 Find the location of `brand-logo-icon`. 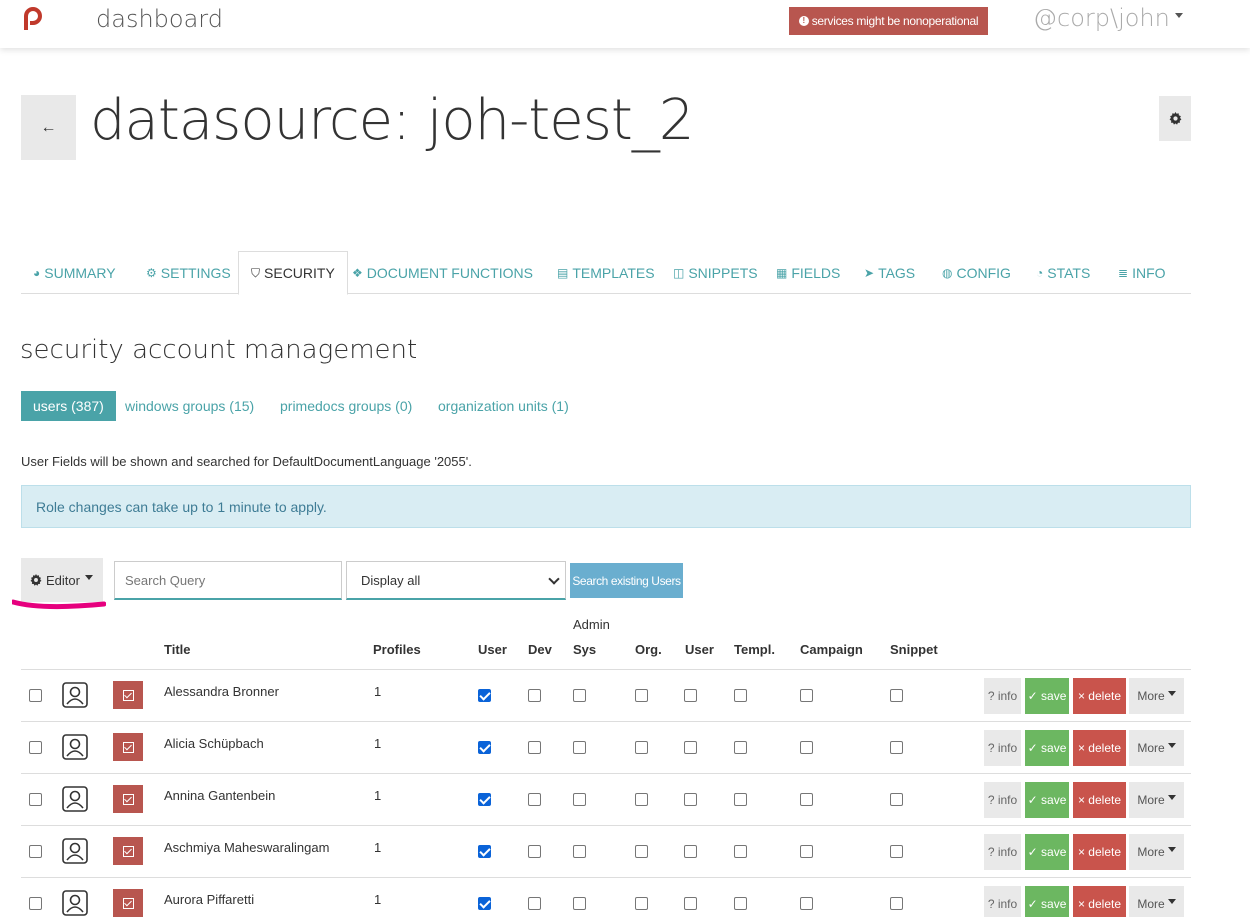

brand-logo-icon is located at coordinates (33, 19).